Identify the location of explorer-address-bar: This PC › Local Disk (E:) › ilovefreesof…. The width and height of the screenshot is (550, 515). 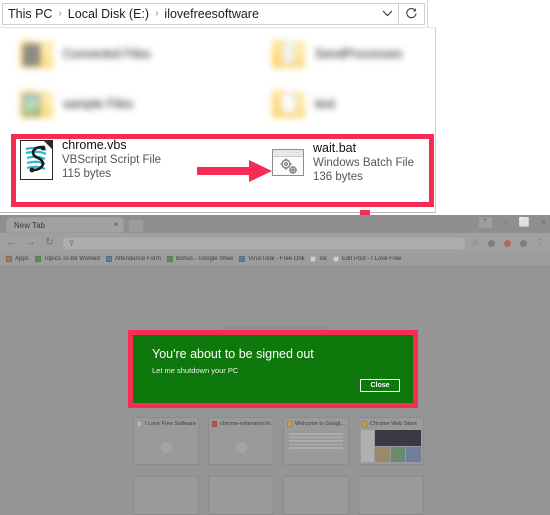
(218, 14).